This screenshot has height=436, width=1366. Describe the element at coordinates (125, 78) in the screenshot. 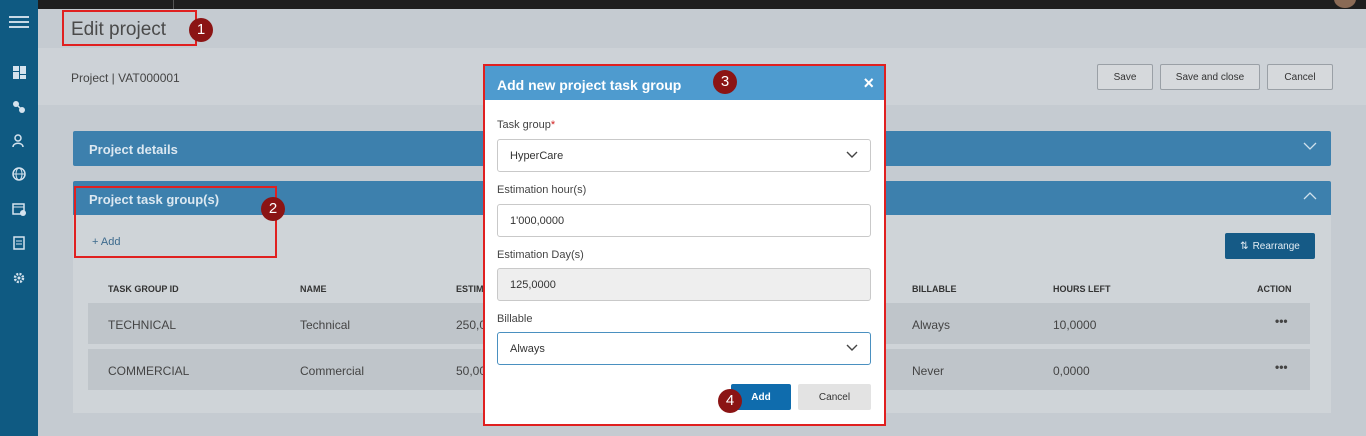

I see `breadcrumb: Project | VAT000001` at that location.